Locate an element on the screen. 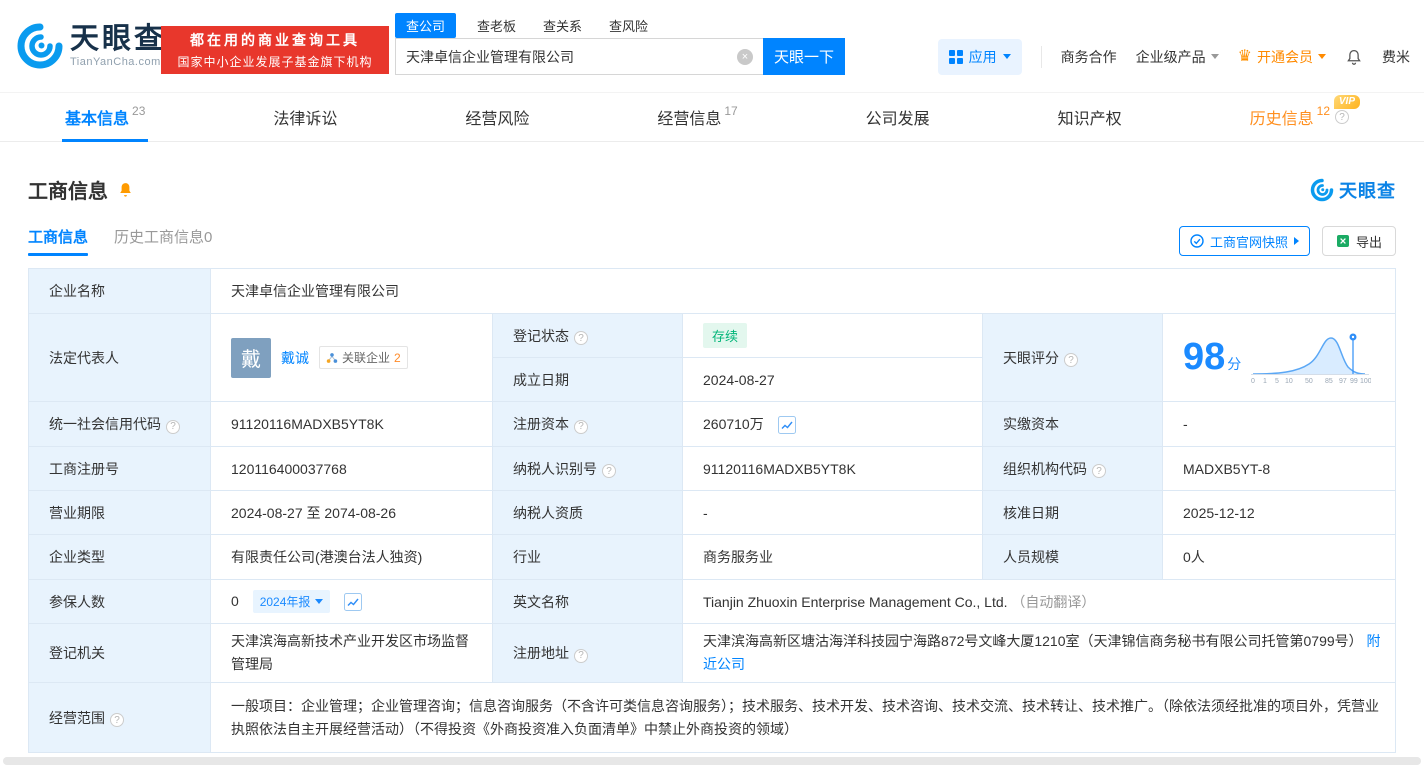 The width and height of the screenshot is (1424, 767). search-tab-boss: 查老板 is located at coordinates (496, 25).